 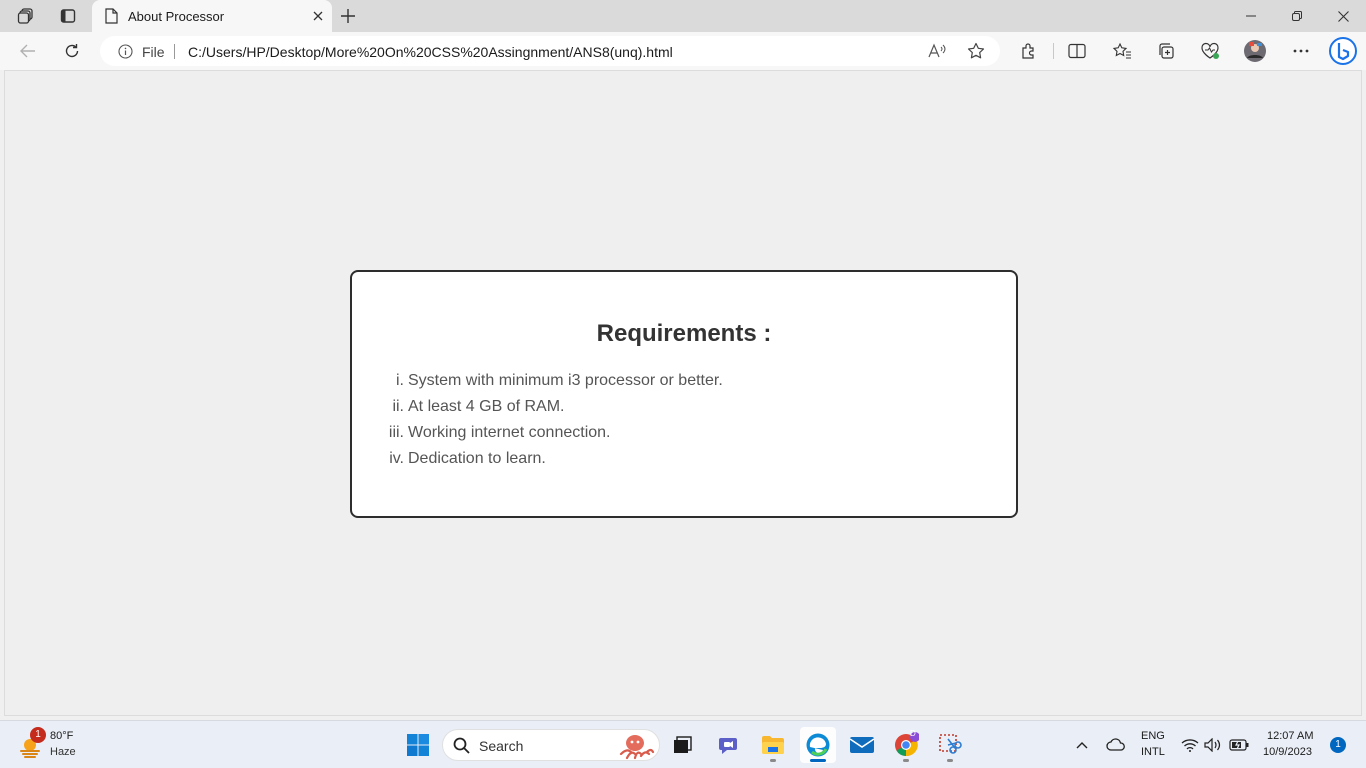 I want to click on battery-icon, so click(x=1239, y=745).